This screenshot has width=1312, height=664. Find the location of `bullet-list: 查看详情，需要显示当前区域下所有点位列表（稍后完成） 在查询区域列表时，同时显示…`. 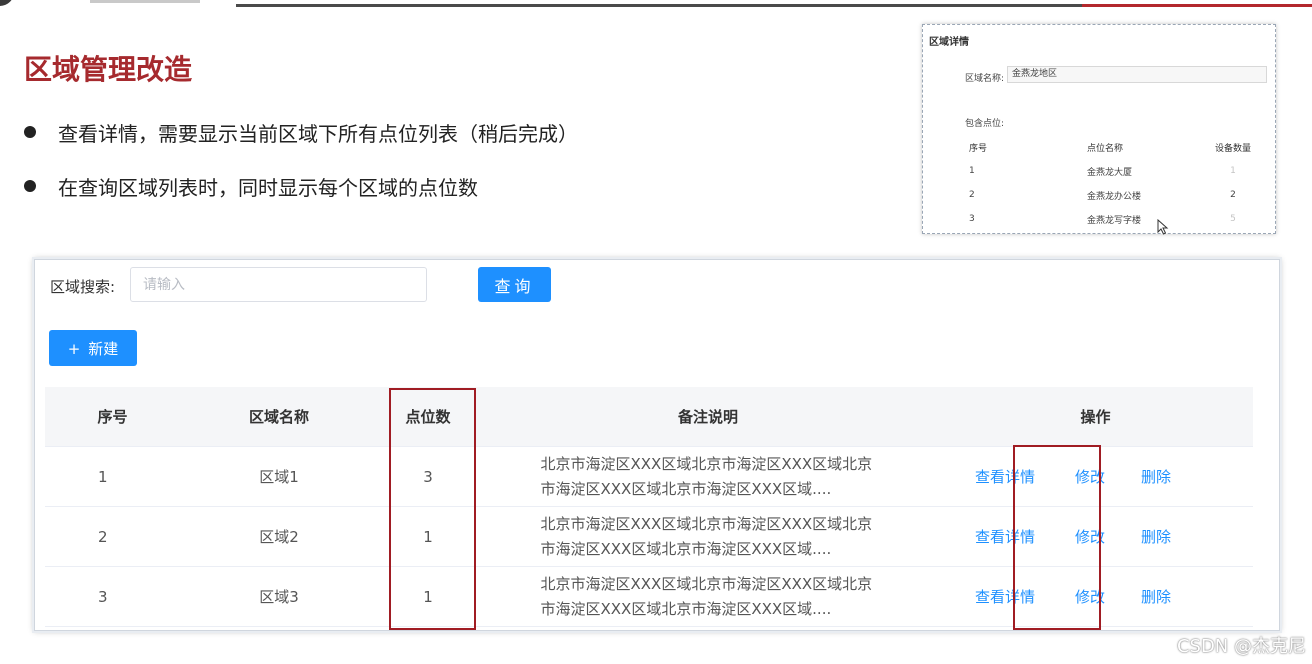

bullet-list: 查看详情，需要显示当前区域下所有点位列表（稍后完成） 在查询区域列表时，同时显示… is located at coordinates (301, 170).